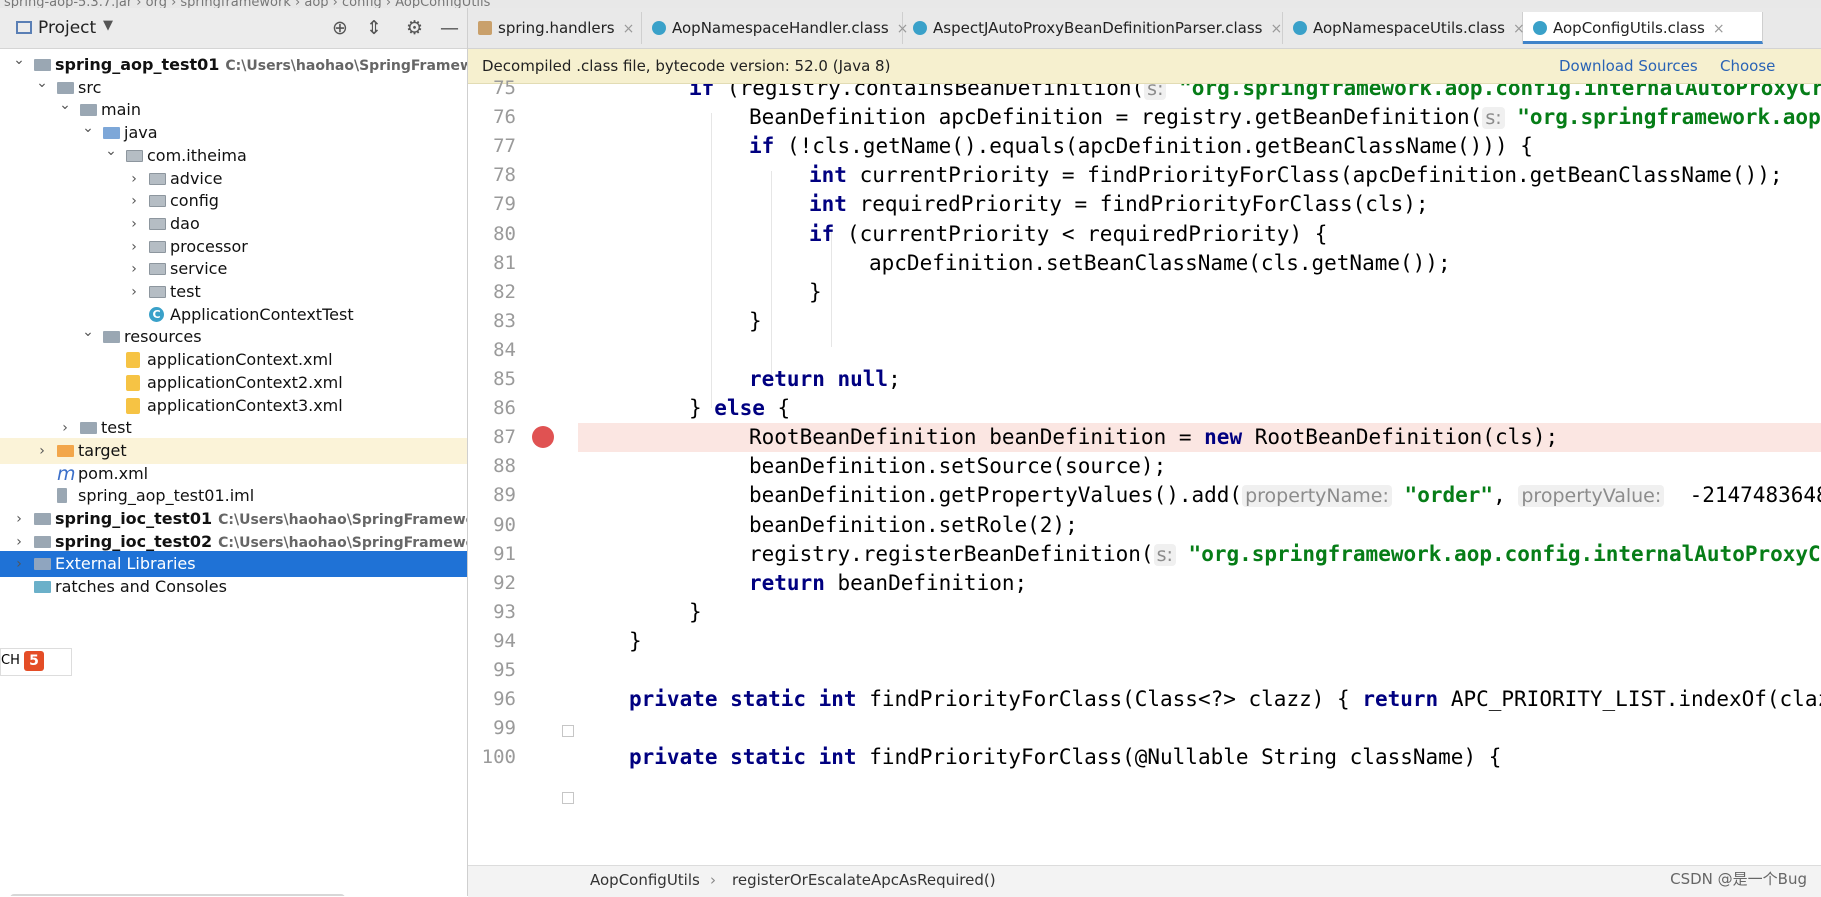  I want to click on tree-item-text: ApplicationContextTest, so click(262, 314).